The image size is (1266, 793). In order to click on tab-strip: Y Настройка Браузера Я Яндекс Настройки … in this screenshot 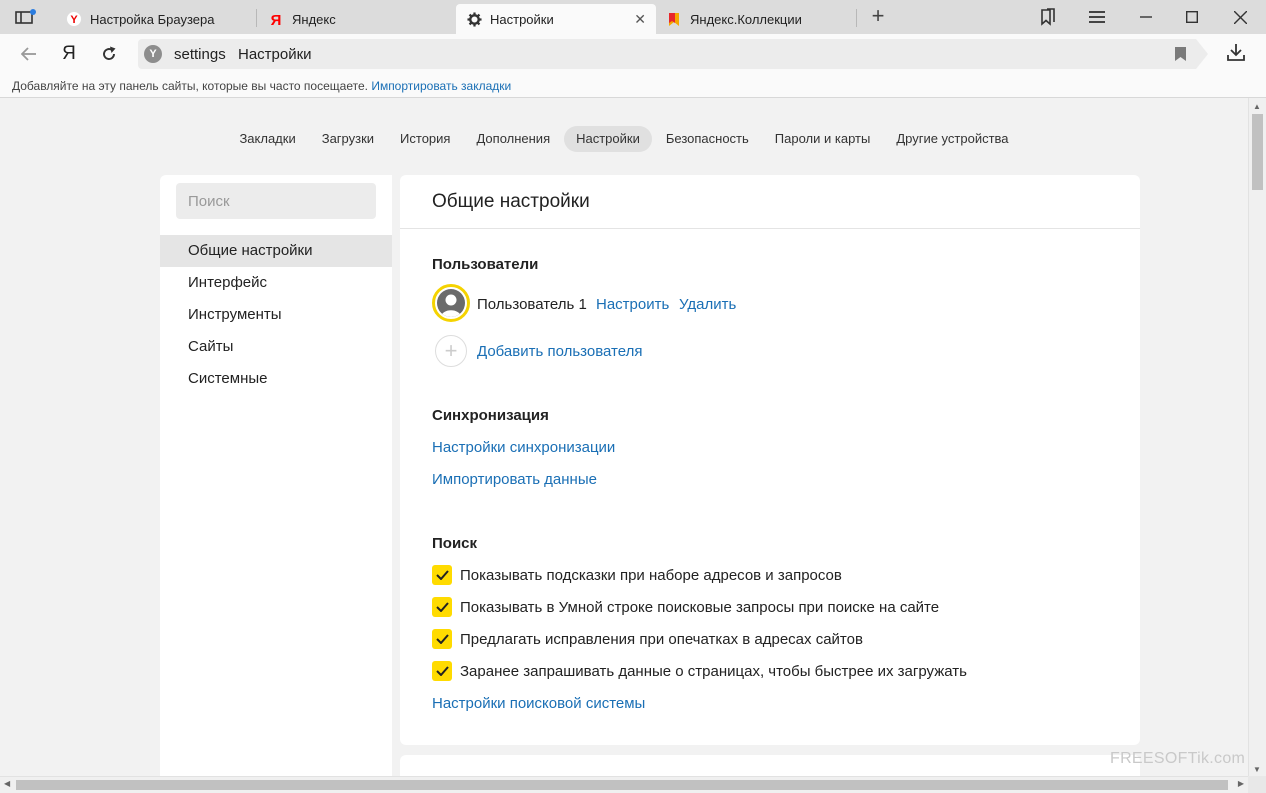, I will do `click(633, 17)`.